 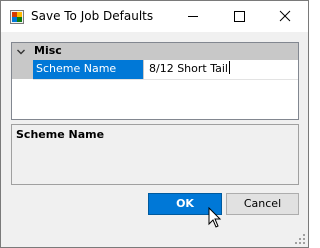 What do you see at coordinates (92, 16) in the screenshot?
I see `window-title: Save To Job Defaults` at bounding box center [92, 16].